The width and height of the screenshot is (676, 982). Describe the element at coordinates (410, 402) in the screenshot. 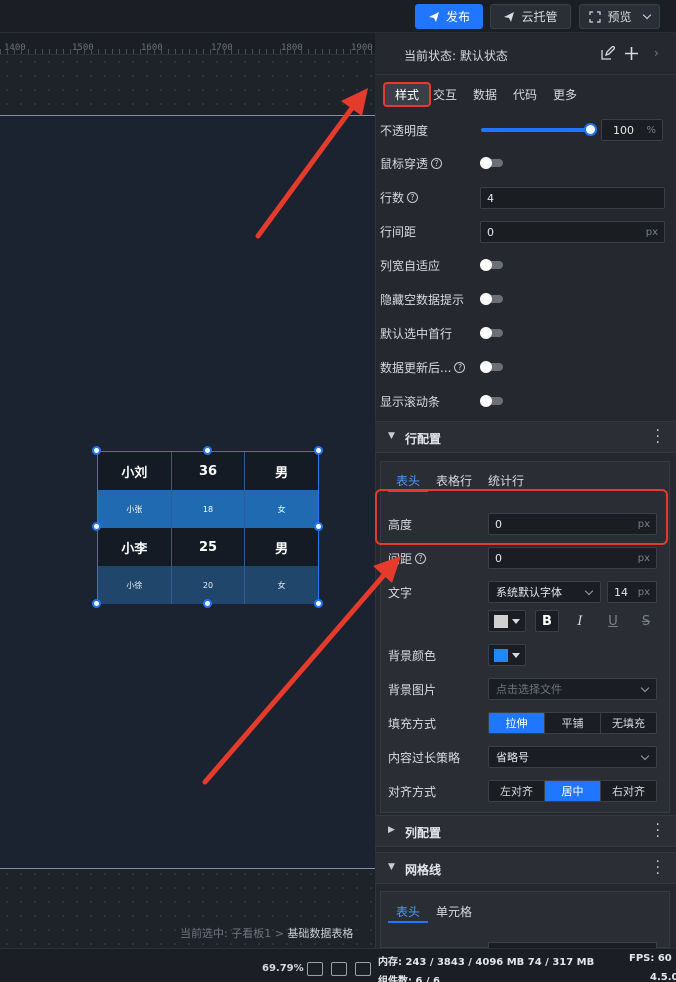

I see `show-scroll-label: 显示滚动条` at that location.